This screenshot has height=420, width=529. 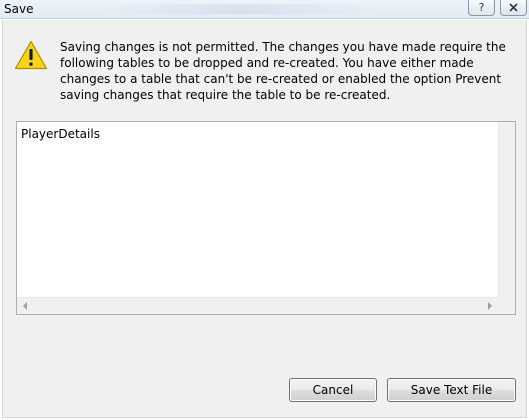 What do you see at coordinates (19, 9) in the screenshot?
I see `window-title: Save` at bounding box center [19, 9].